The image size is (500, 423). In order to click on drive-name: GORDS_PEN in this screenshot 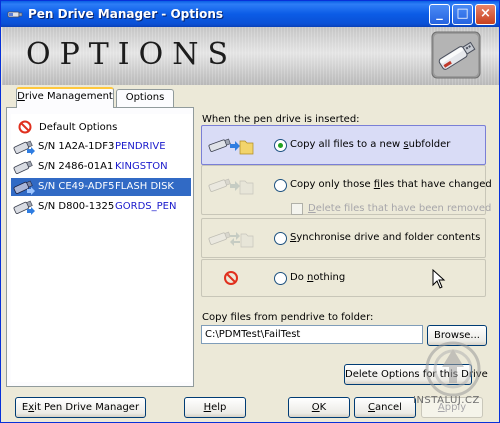, I will do `click(146, 206)`.